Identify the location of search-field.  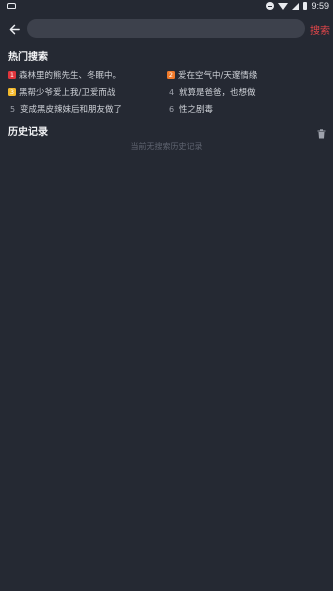
(166, 28).